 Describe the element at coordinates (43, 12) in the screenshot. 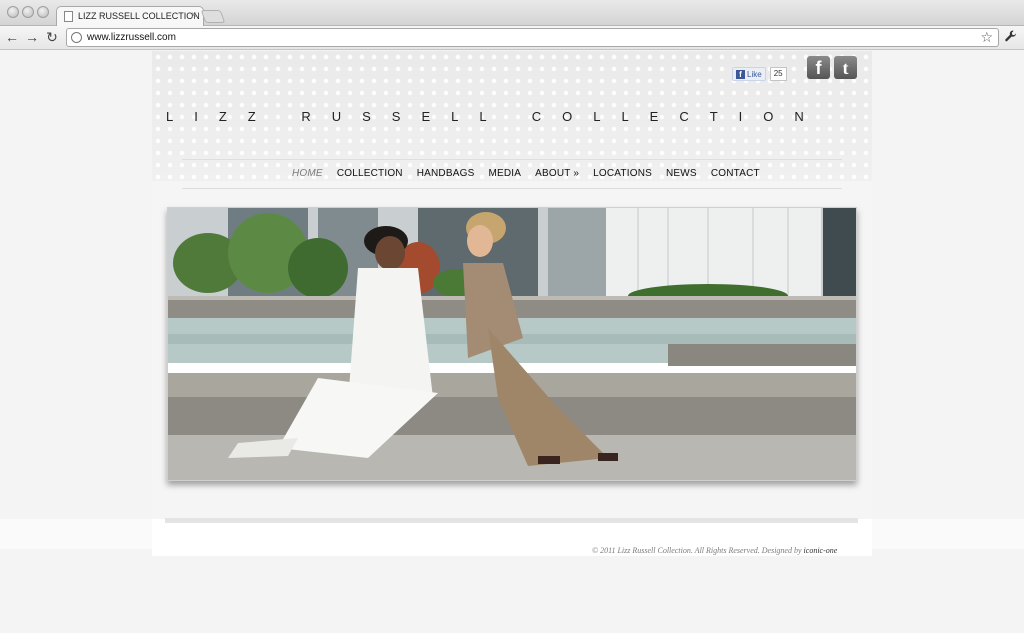

I see `zoom-window-button` at that location.